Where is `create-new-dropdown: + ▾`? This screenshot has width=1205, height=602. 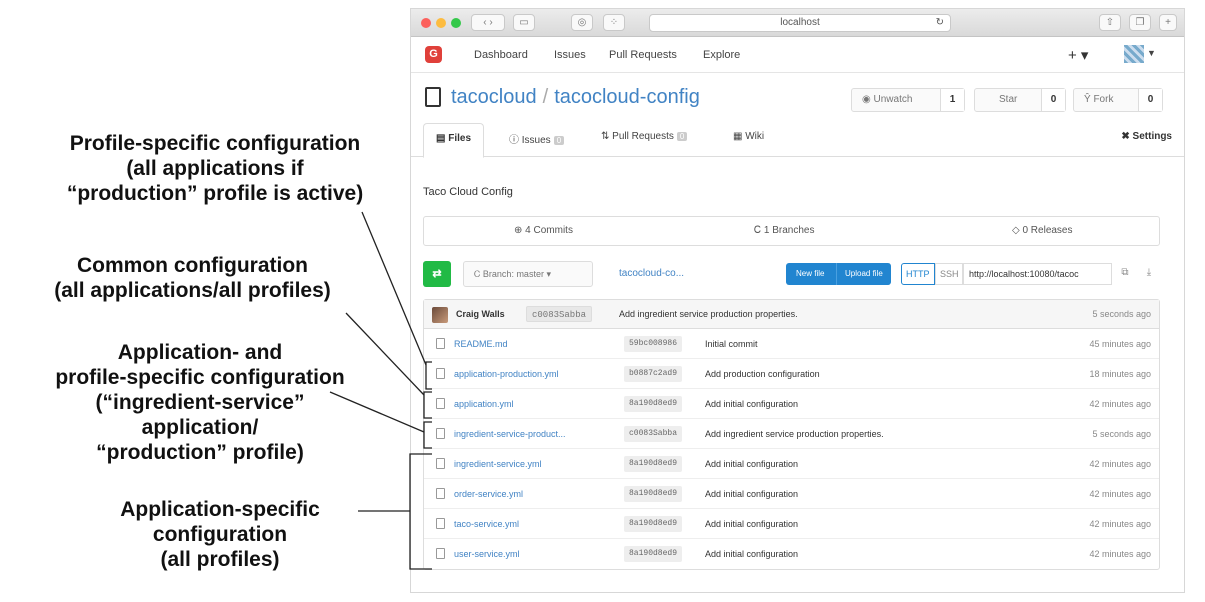 create-new-dropdown: + ▾ is located at coordinates (1078, 55).